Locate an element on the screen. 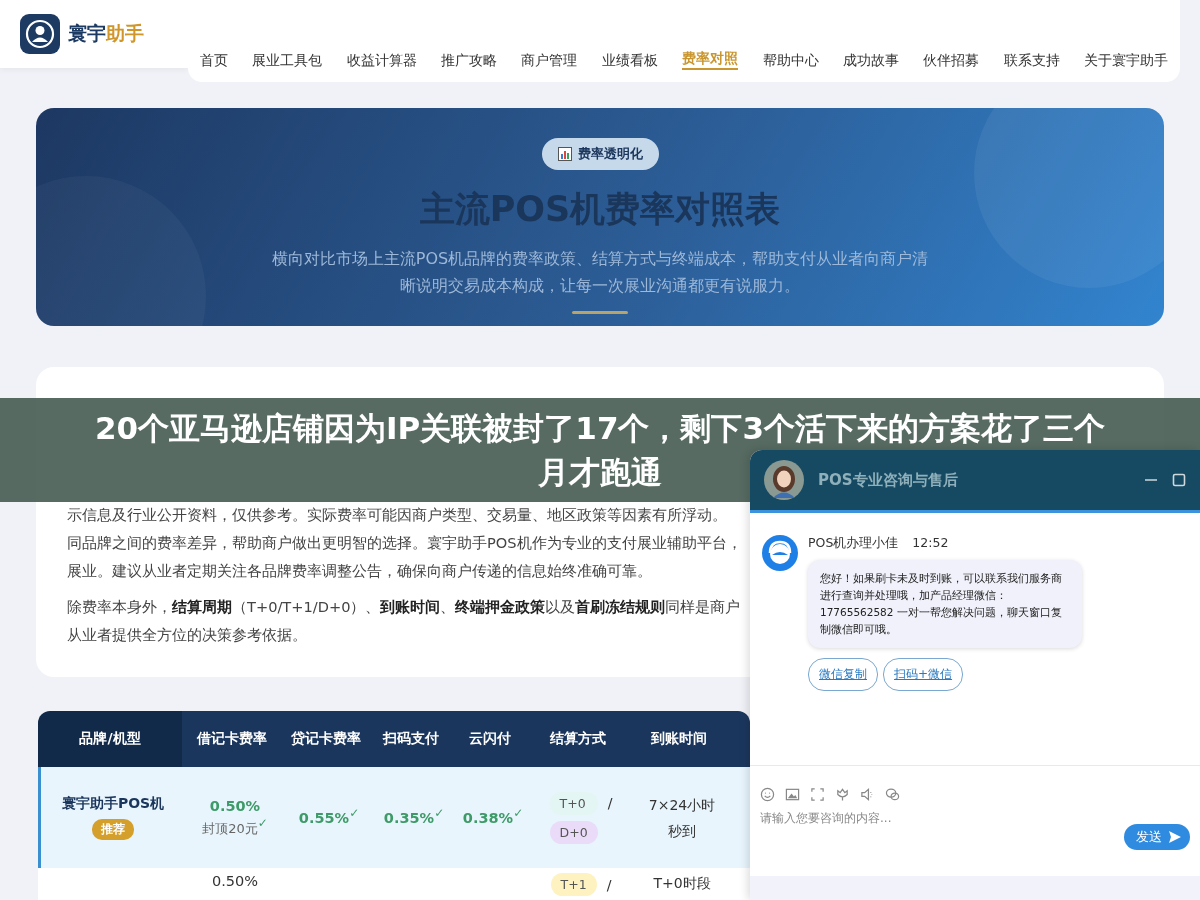 Image resolution: width=1200 pixels, height=900 pixels. table-cell is located at coordinates (740, 739).